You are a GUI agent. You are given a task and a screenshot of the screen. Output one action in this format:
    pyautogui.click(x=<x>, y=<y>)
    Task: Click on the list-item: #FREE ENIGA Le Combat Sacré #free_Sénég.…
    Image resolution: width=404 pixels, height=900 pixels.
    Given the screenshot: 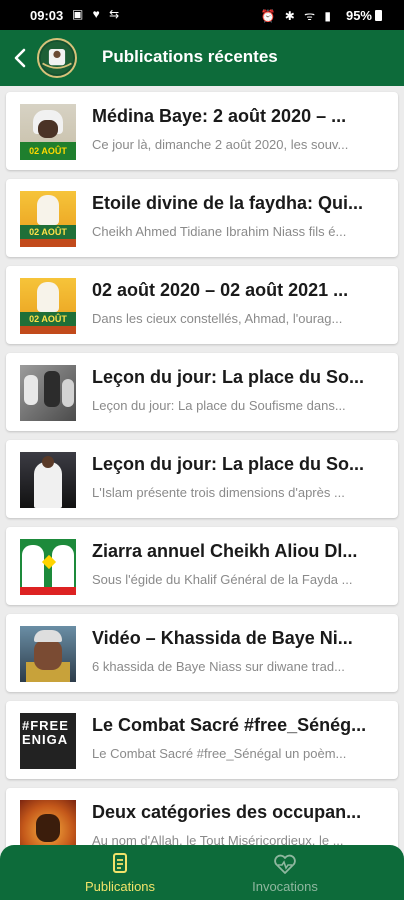 What is the action you would take?
    pyautogui.click(x=202, y=740)
    